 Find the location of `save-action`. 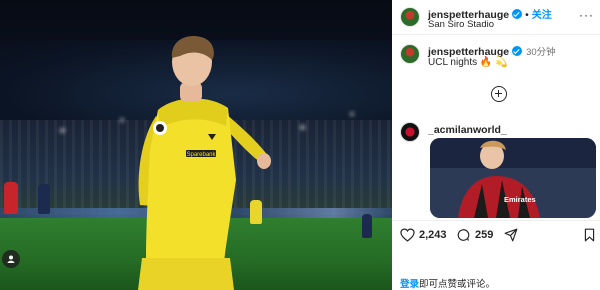

save-action is located at coordinates (589, 235).